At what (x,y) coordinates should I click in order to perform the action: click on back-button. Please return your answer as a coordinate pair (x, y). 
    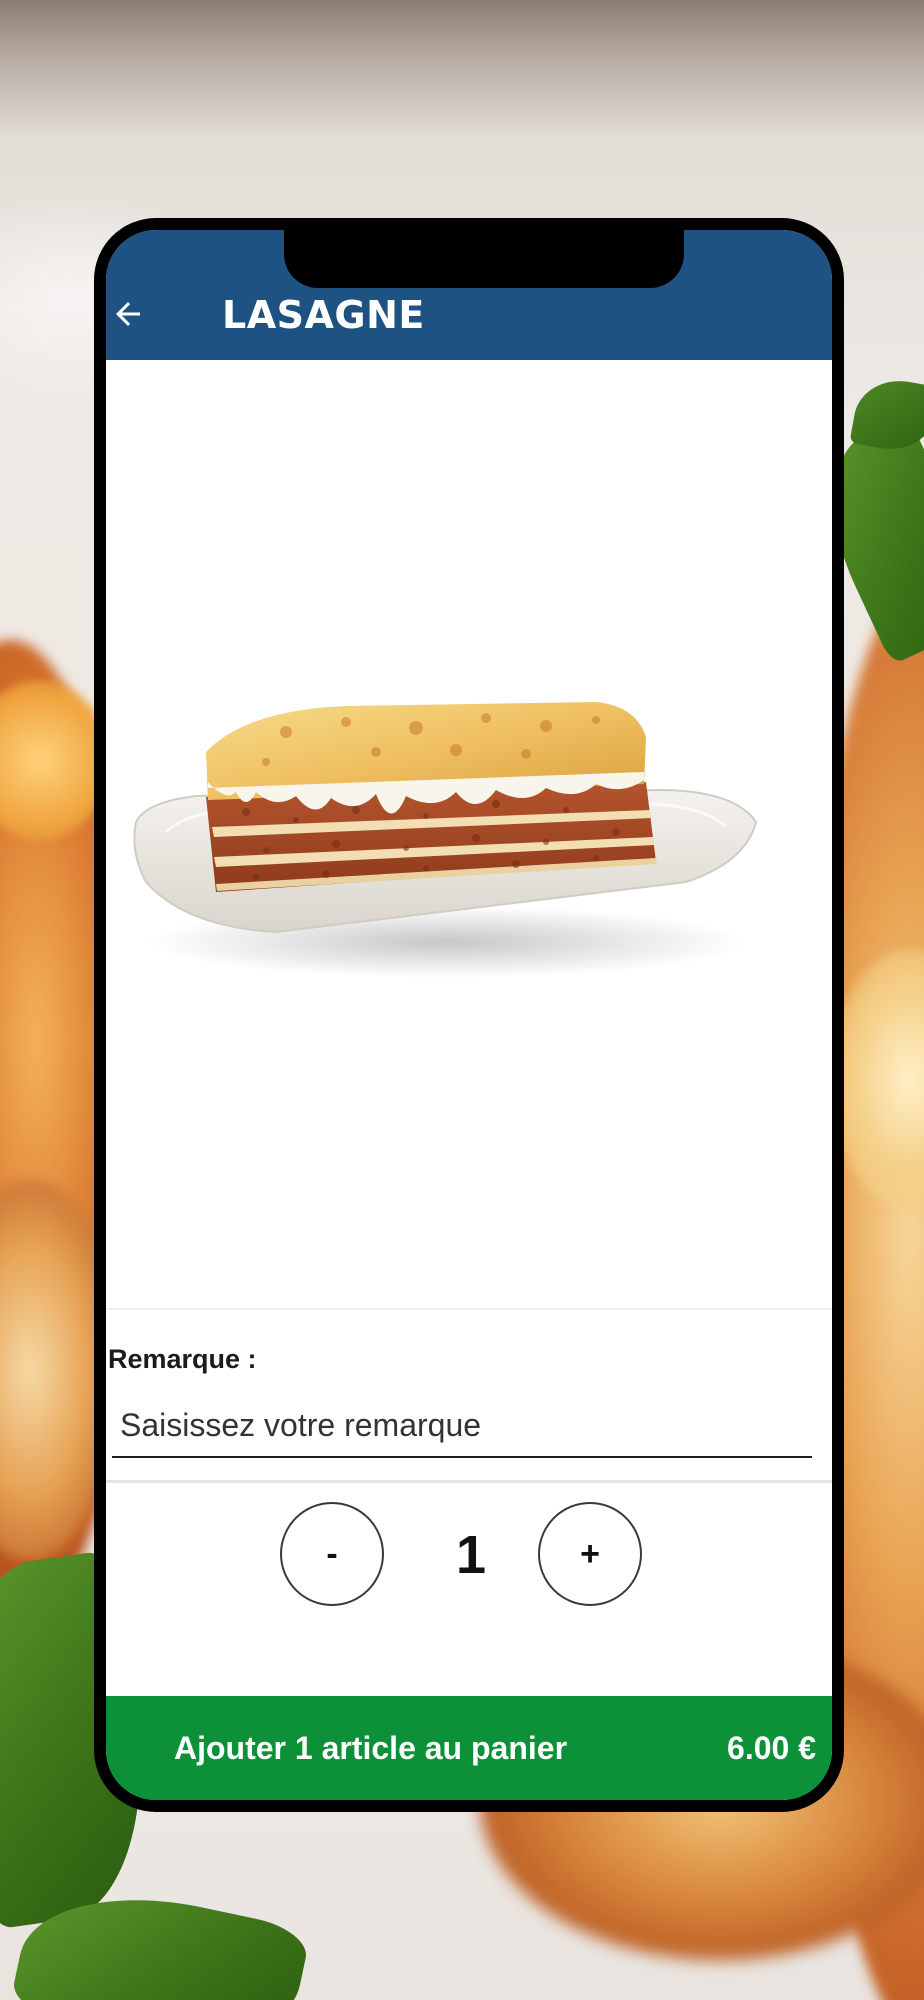
    Looking at the image, I should click on (128, 314).